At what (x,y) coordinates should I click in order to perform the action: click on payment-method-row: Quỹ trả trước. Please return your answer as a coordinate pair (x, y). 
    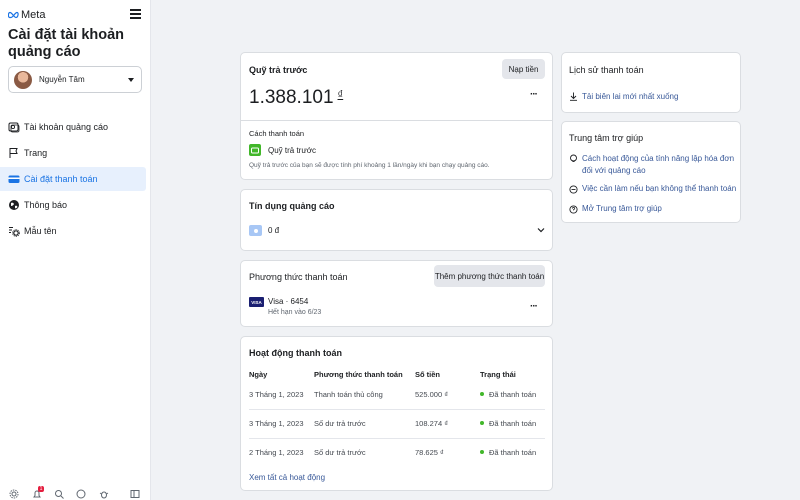
    Looking at the image, I should click on (282, 150).